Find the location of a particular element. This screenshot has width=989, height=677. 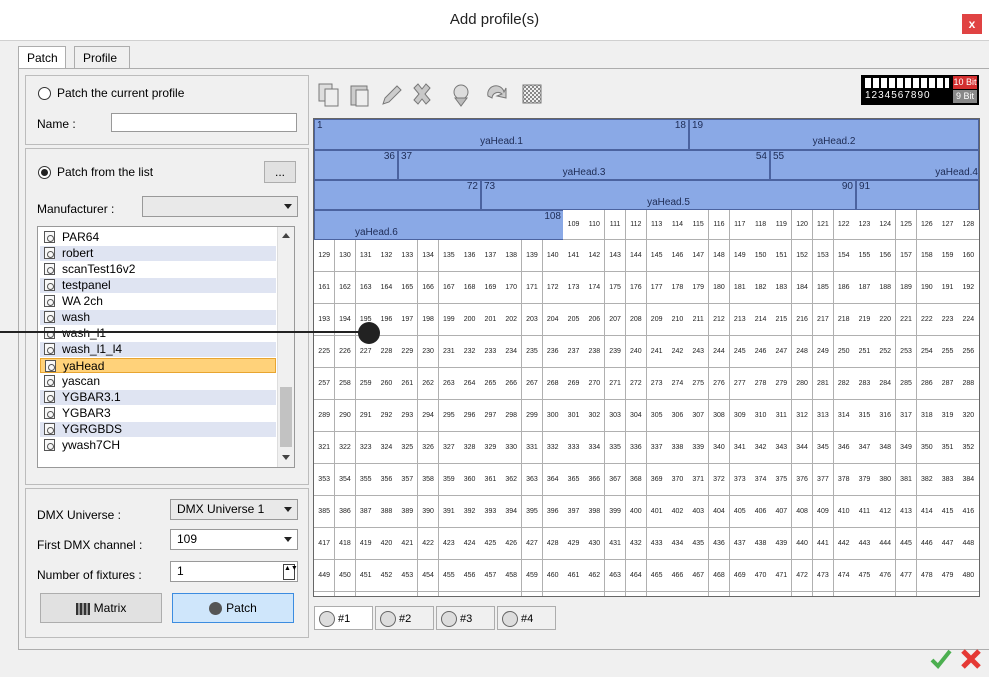

dmx-channel-cell: 186 is located at coordinates (844, 288).